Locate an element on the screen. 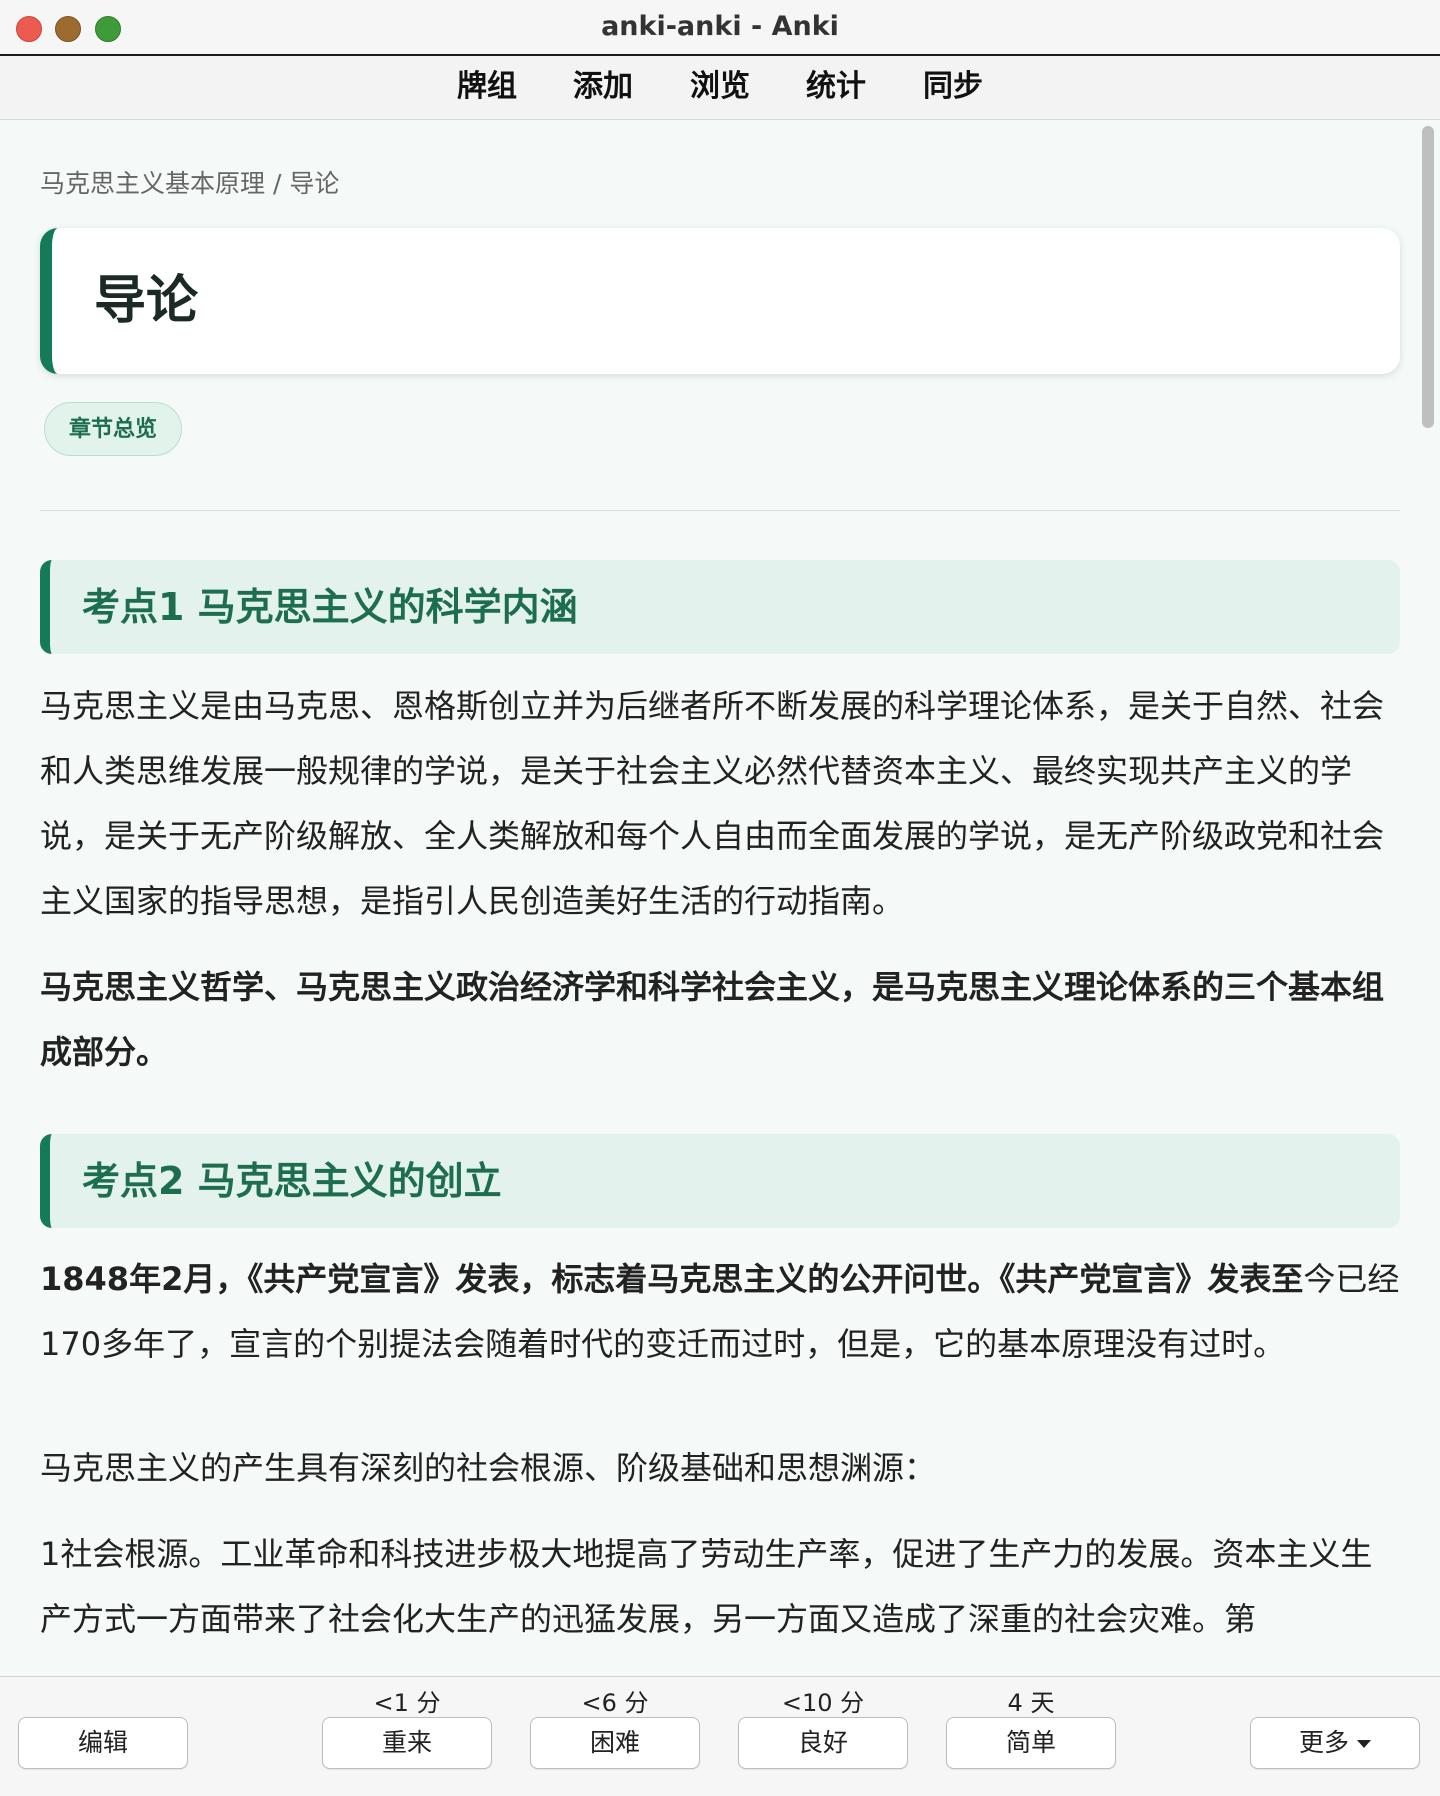 The image size is (1440, 1796). more-button: 更多 is located at coordinates (1335, 1743).